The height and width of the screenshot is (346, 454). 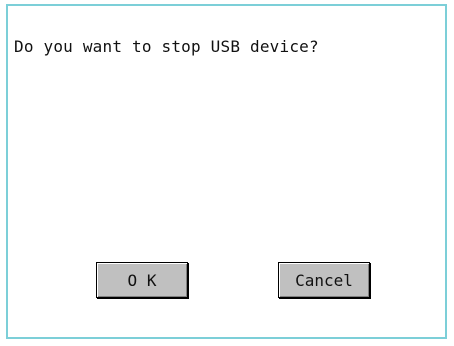 What do you see at coordinates (166, 46) in the screenshot?
I see `dialog-message: Do you want to stop USB device?` at bounding box center [166, 46].